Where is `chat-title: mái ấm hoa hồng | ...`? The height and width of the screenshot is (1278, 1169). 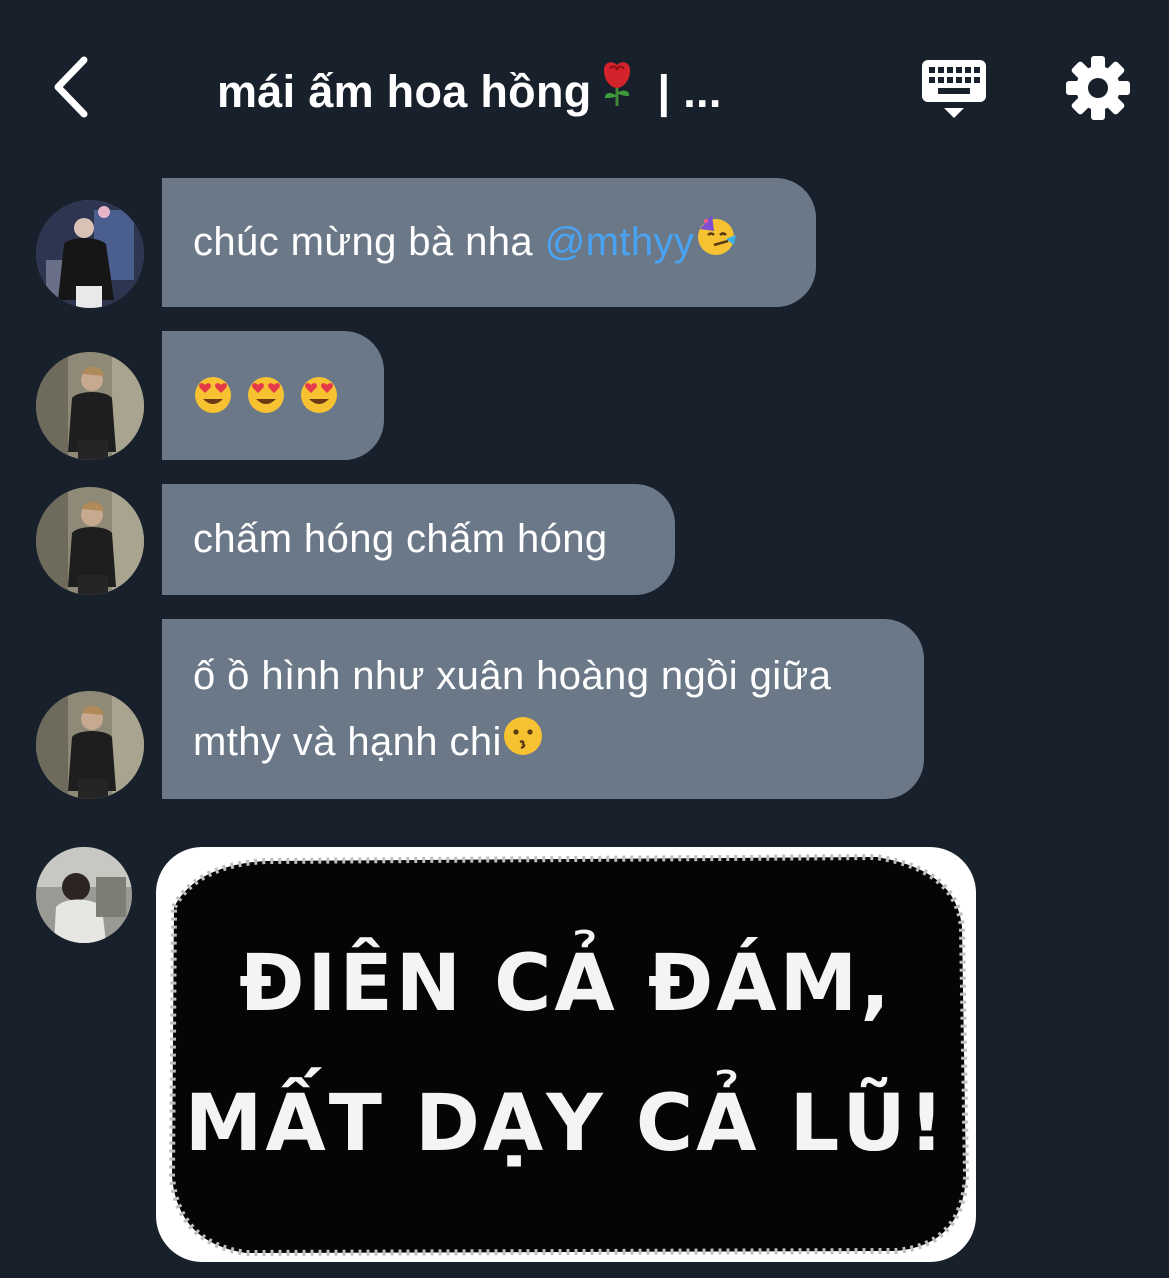
chat-title: mái ấm hoa hồng | ... is located at coordinates (527, 92).